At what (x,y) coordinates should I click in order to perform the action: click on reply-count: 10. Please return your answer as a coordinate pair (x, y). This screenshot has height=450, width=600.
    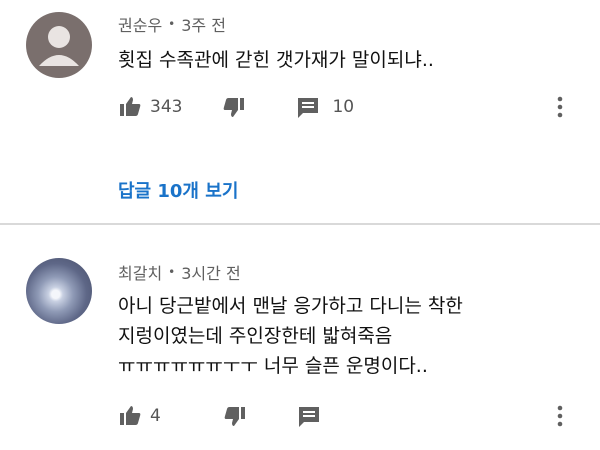
    Looking at the image, I should click on (343, 107).